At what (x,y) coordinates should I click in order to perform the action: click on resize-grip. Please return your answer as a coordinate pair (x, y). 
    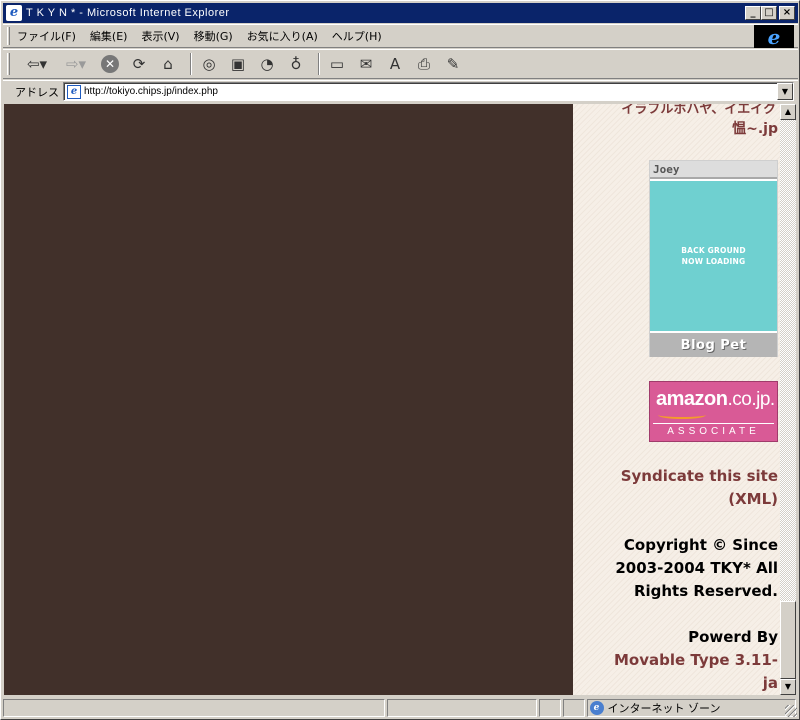
    Looking at the image, I should click on (791, 711).